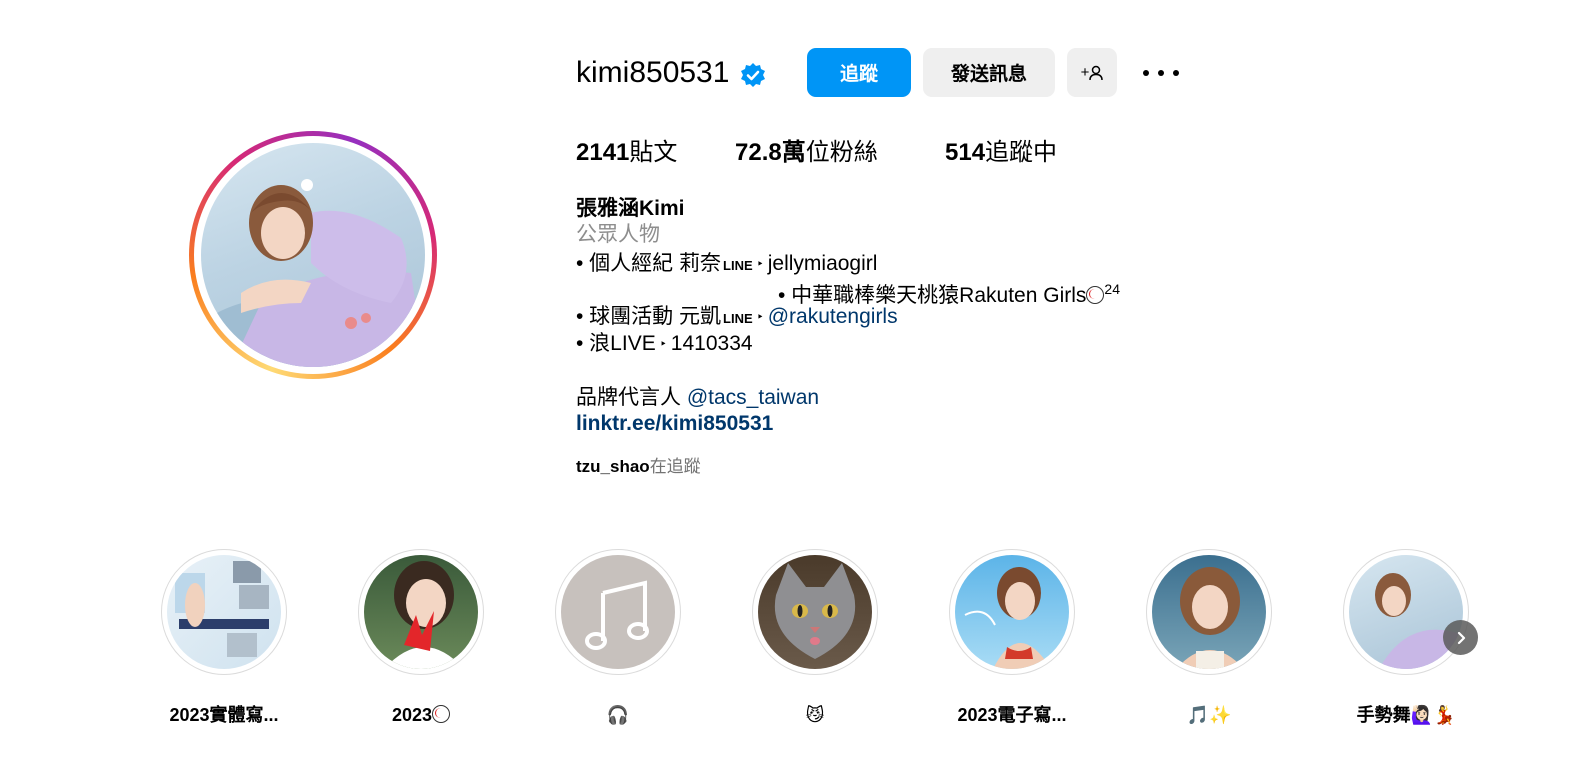 This screenshot has height=774, width=1576. I want to click on person-icon, so click(1096, 72).